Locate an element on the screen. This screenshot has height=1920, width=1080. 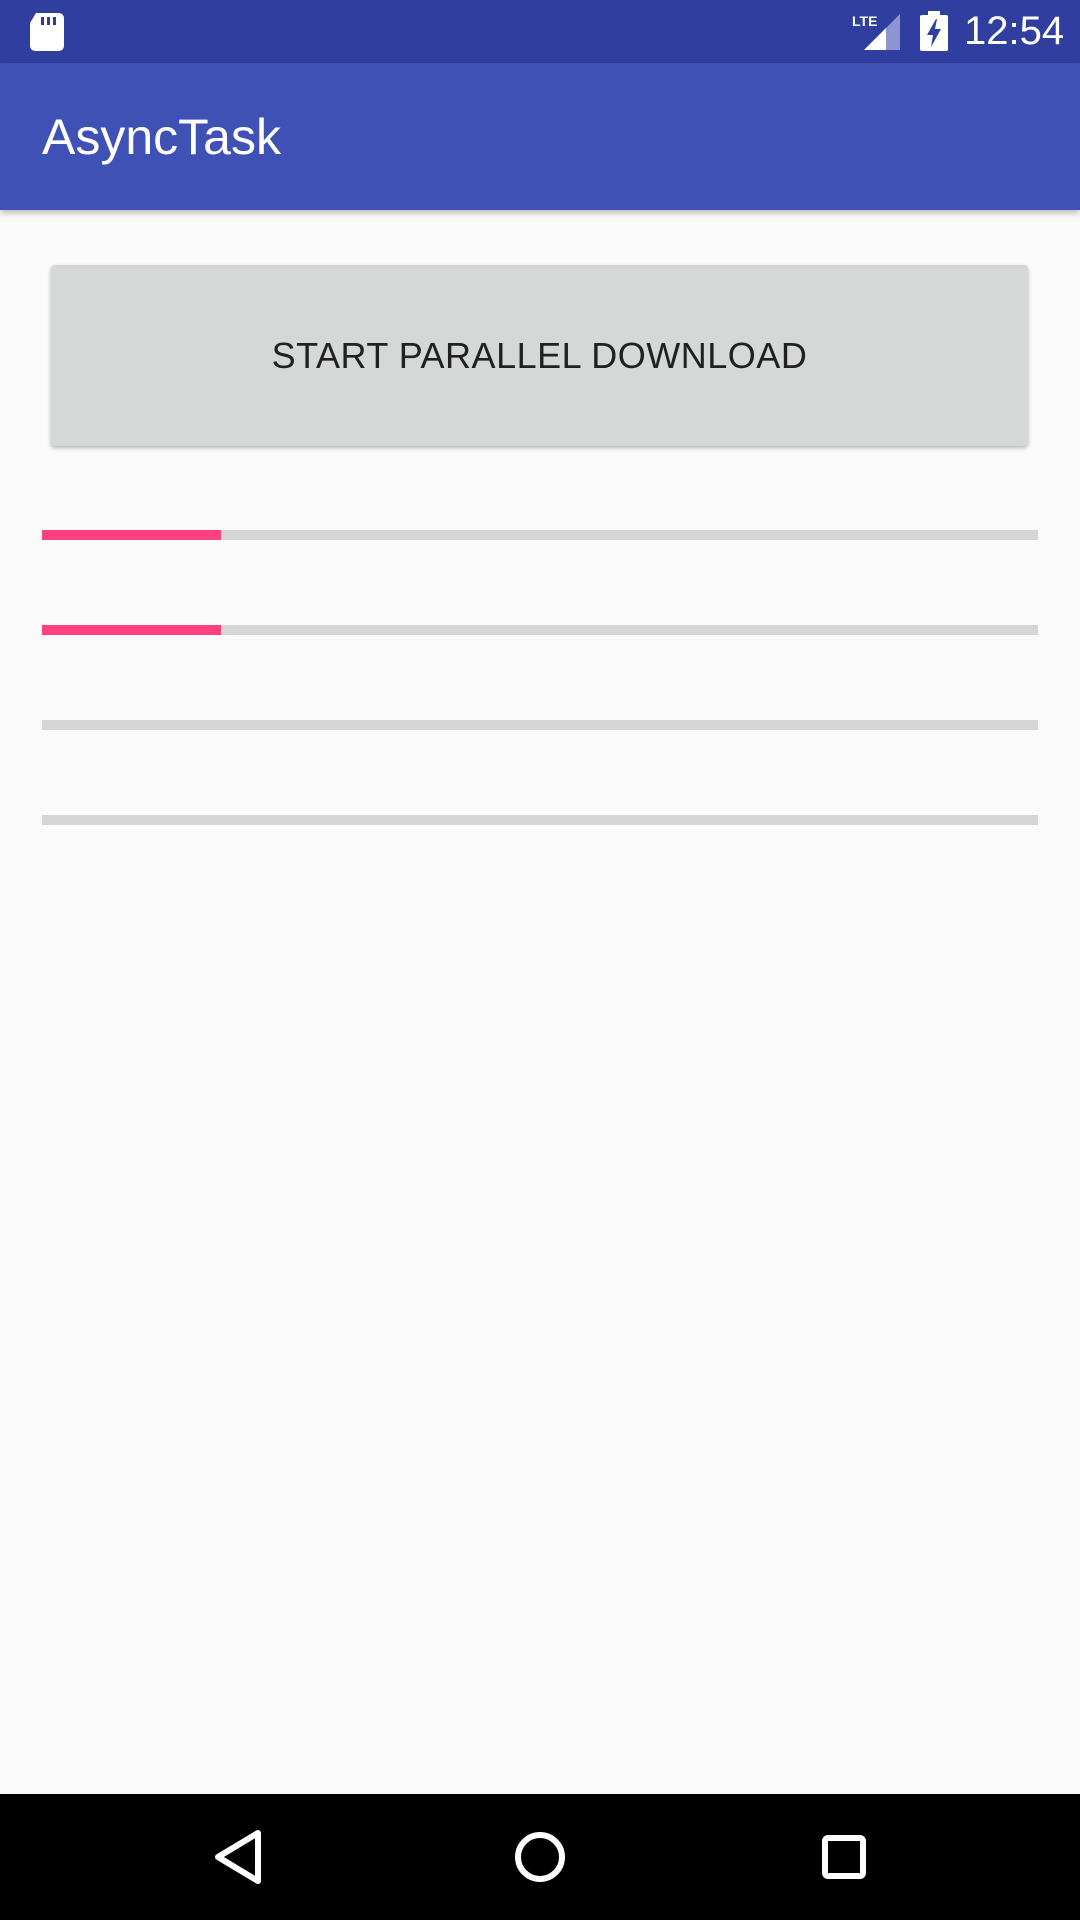
sd-card-icon is located at coordinates (47, 32).